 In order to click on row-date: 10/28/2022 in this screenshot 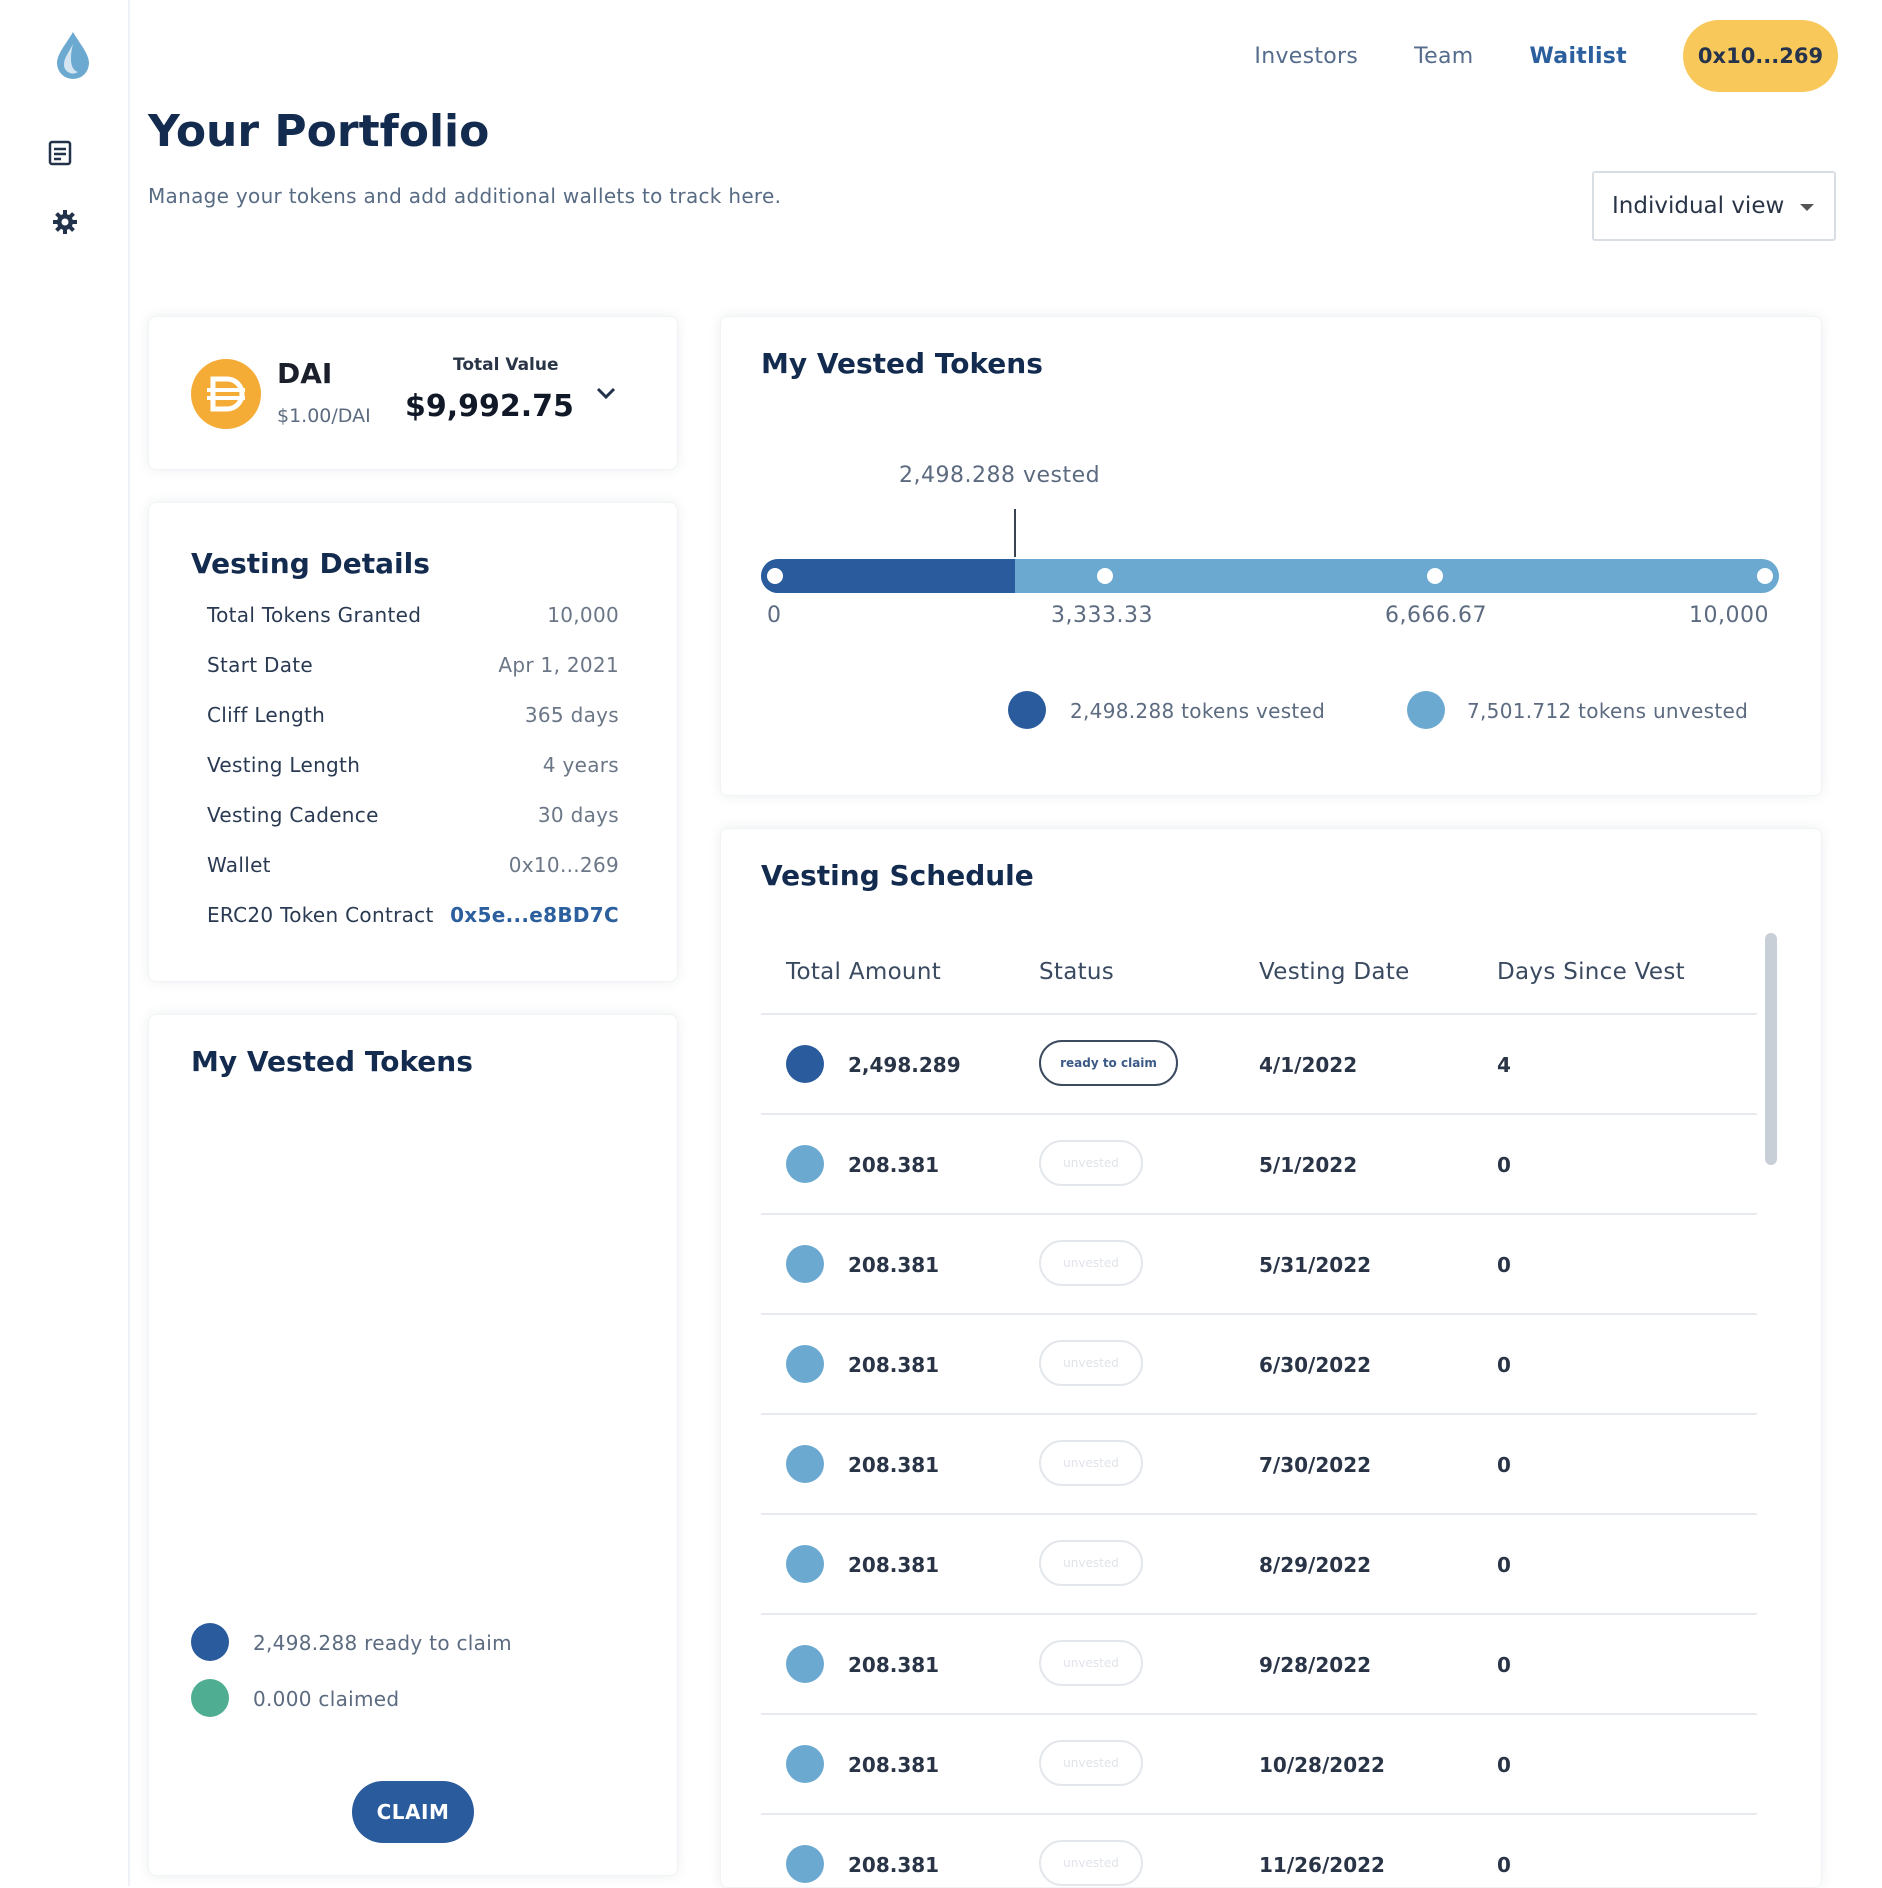, I will do `click(1322, 1765)`.